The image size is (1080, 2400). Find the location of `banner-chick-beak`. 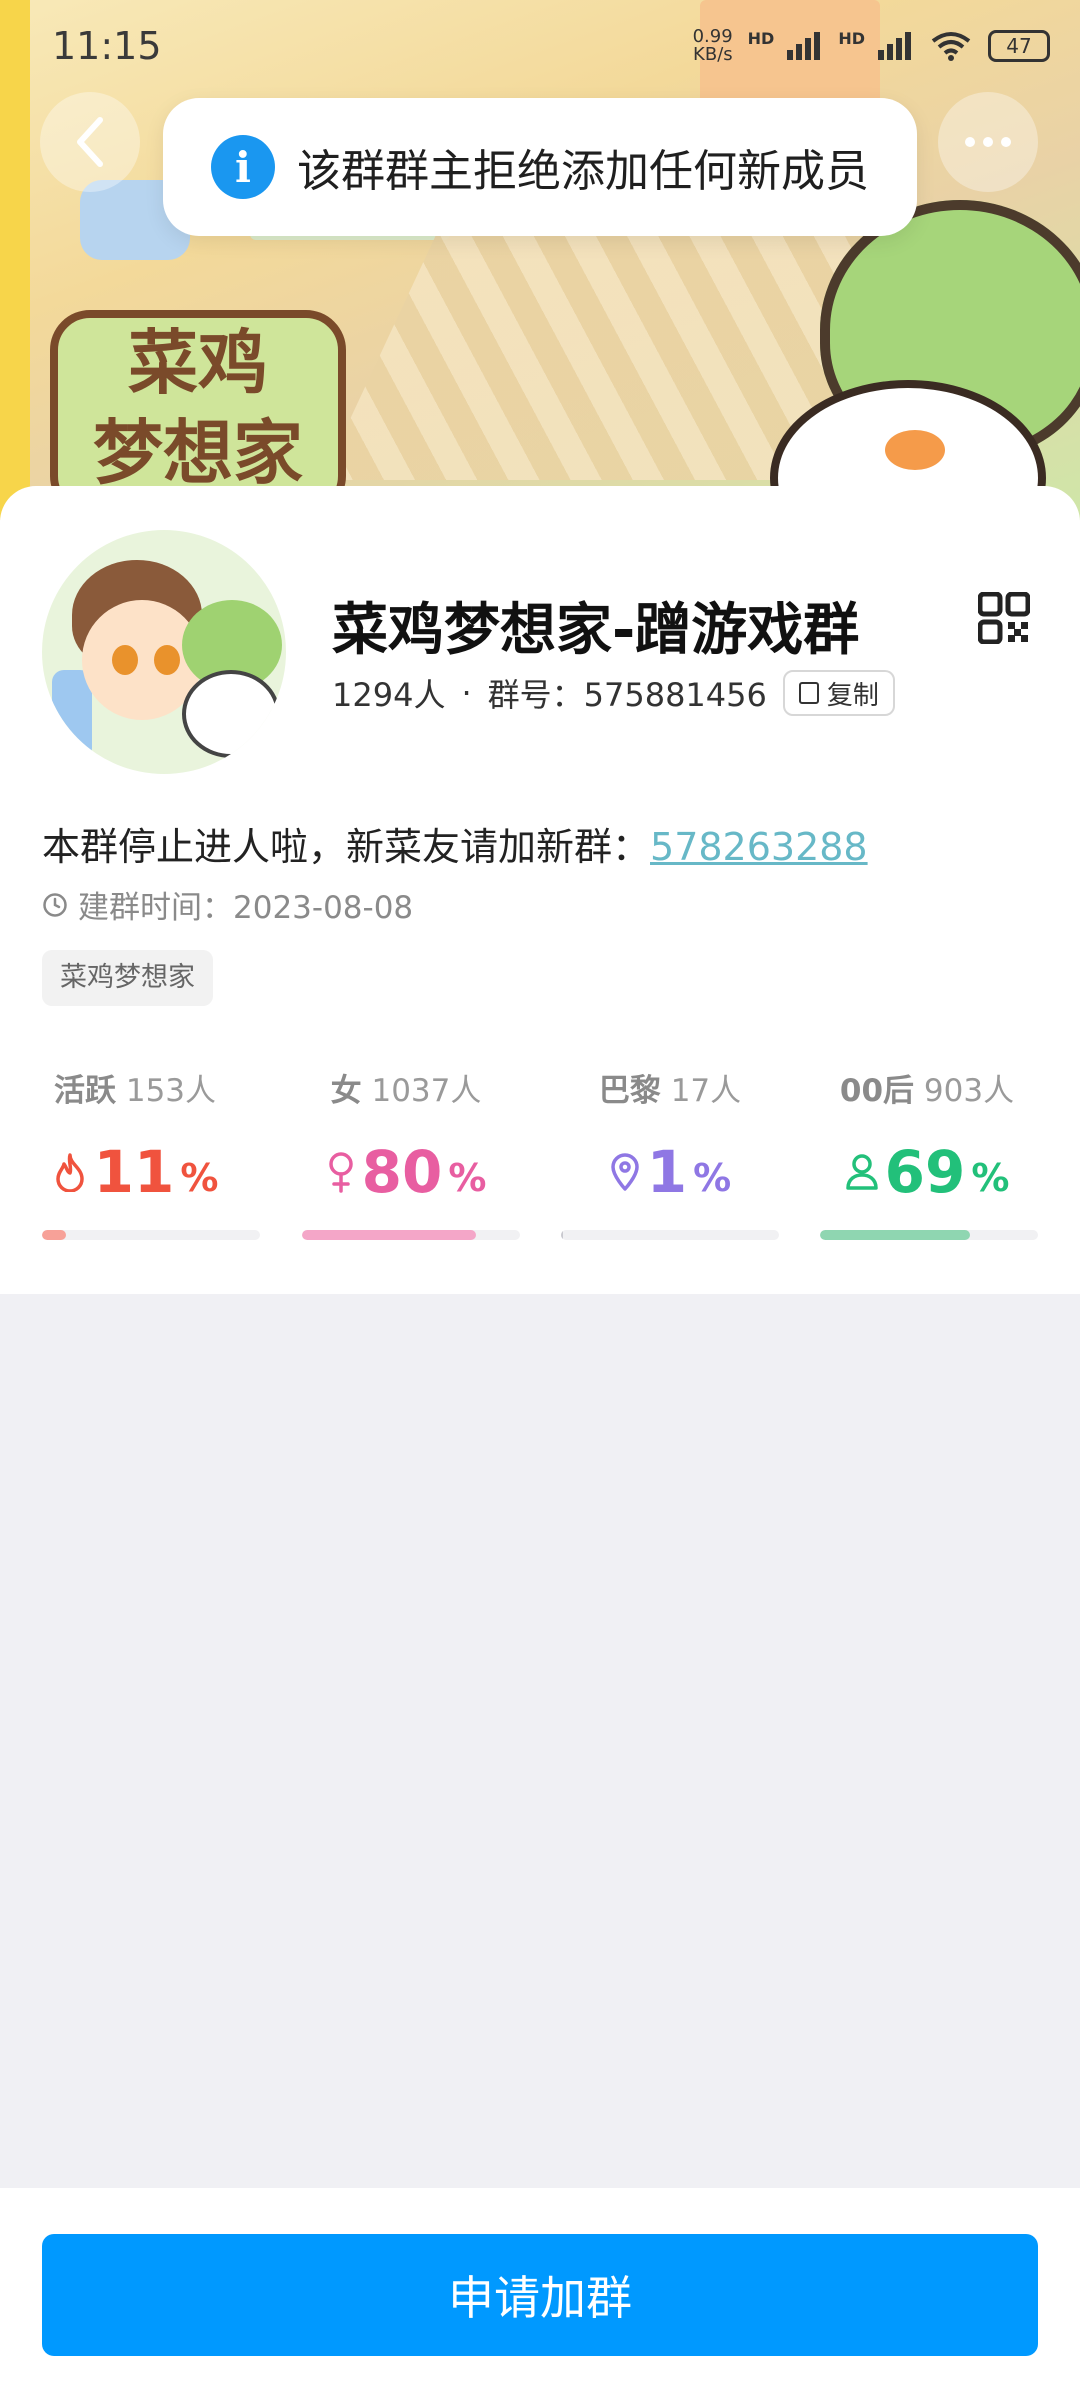

banner-chick-beak is located at coordinates (915, 450).